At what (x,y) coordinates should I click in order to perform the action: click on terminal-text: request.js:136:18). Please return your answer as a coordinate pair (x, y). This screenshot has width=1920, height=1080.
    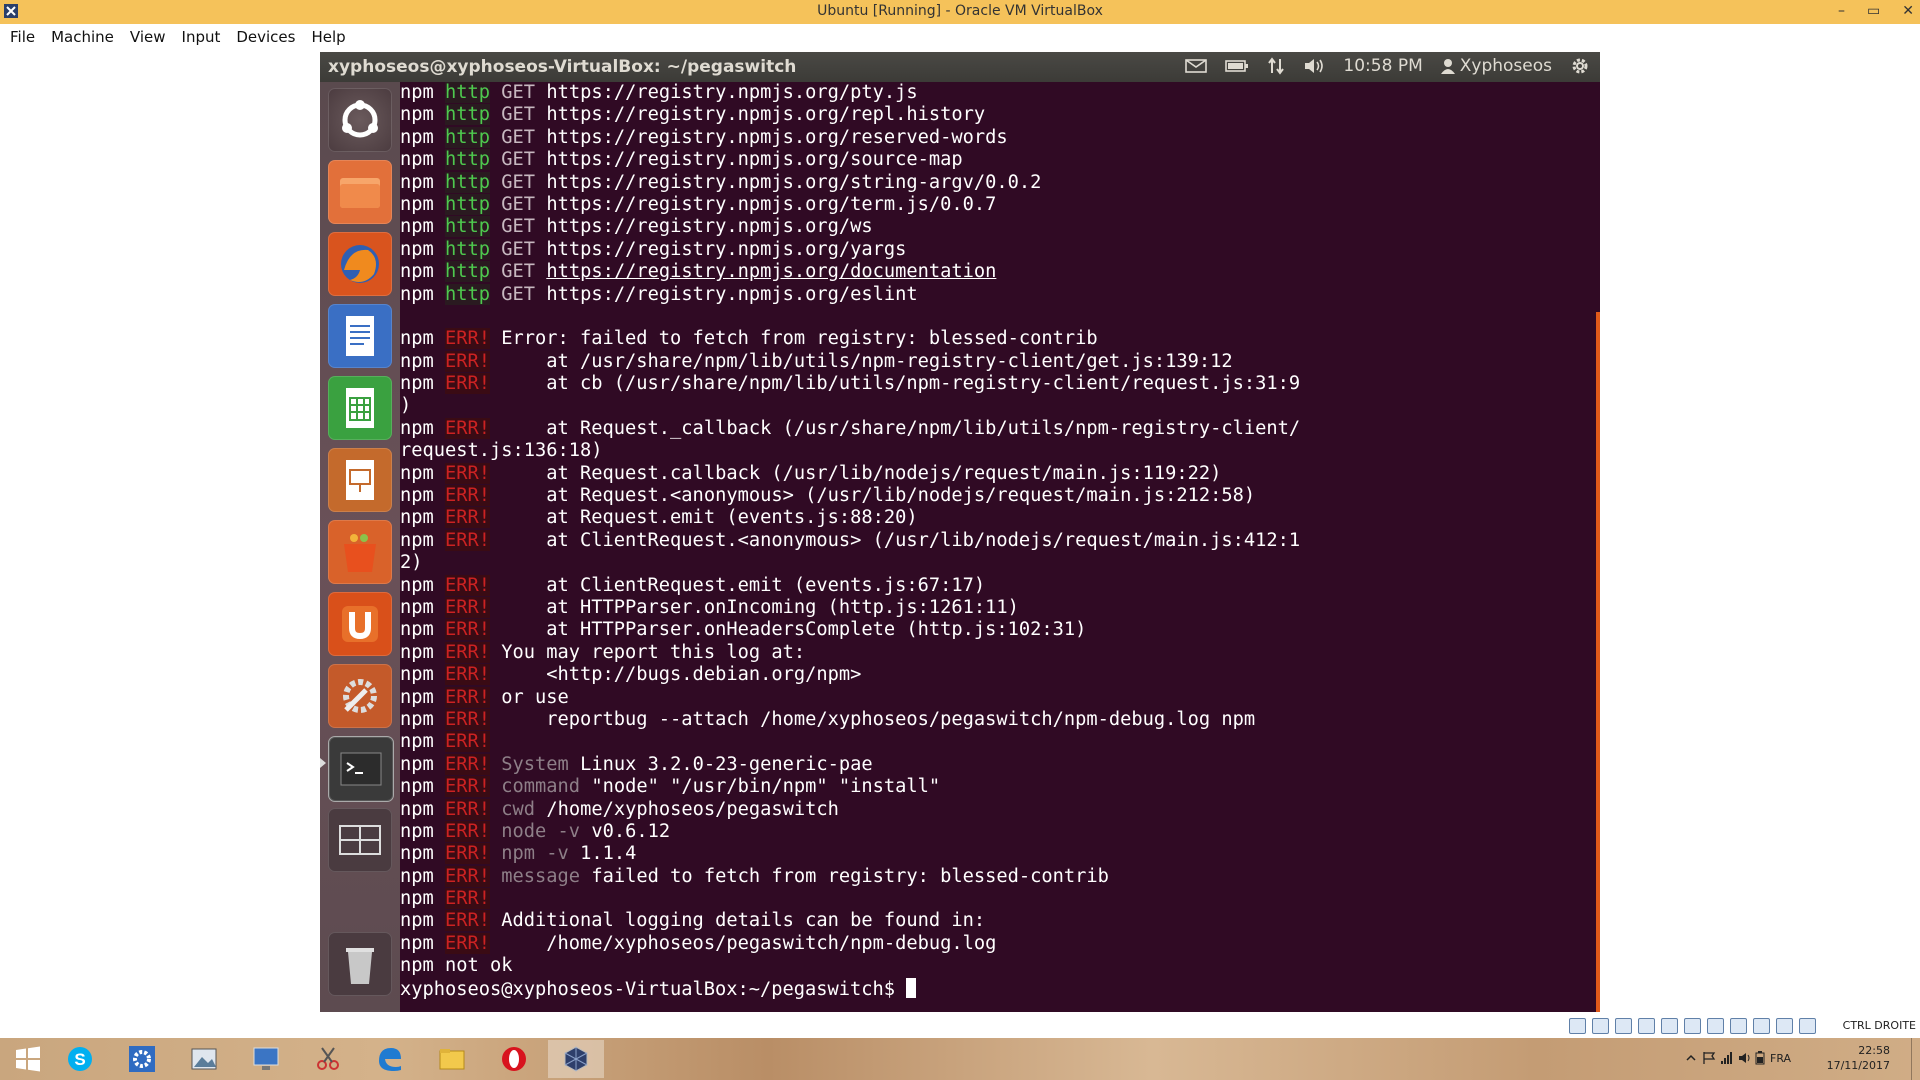
    Looking at the image, I should click on (501, 451).